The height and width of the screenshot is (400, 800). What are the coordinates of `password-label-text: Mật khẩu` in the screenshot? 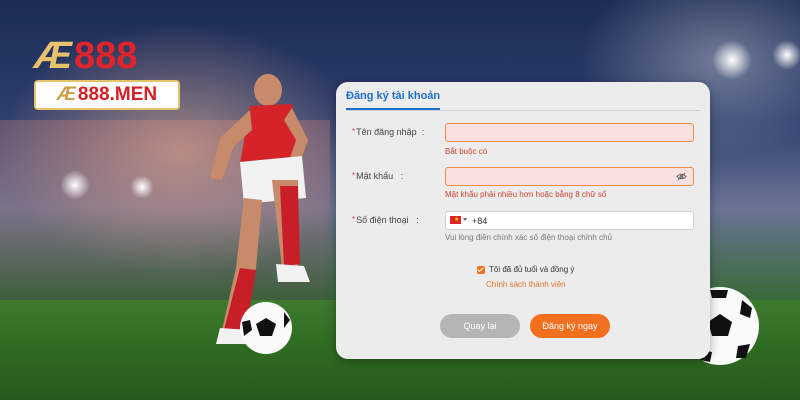 It's located at (375, 176).